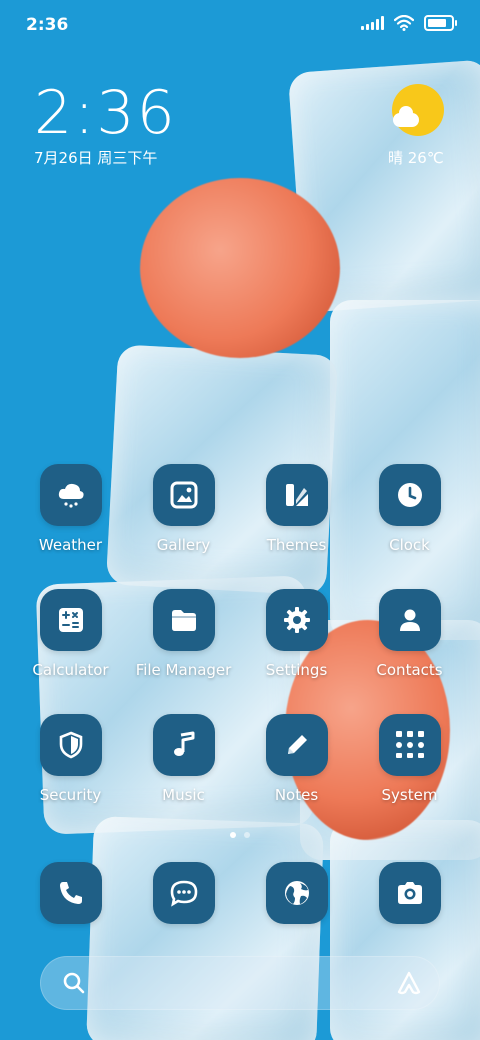  I want to click on cloud-icon, so click(406, 116).